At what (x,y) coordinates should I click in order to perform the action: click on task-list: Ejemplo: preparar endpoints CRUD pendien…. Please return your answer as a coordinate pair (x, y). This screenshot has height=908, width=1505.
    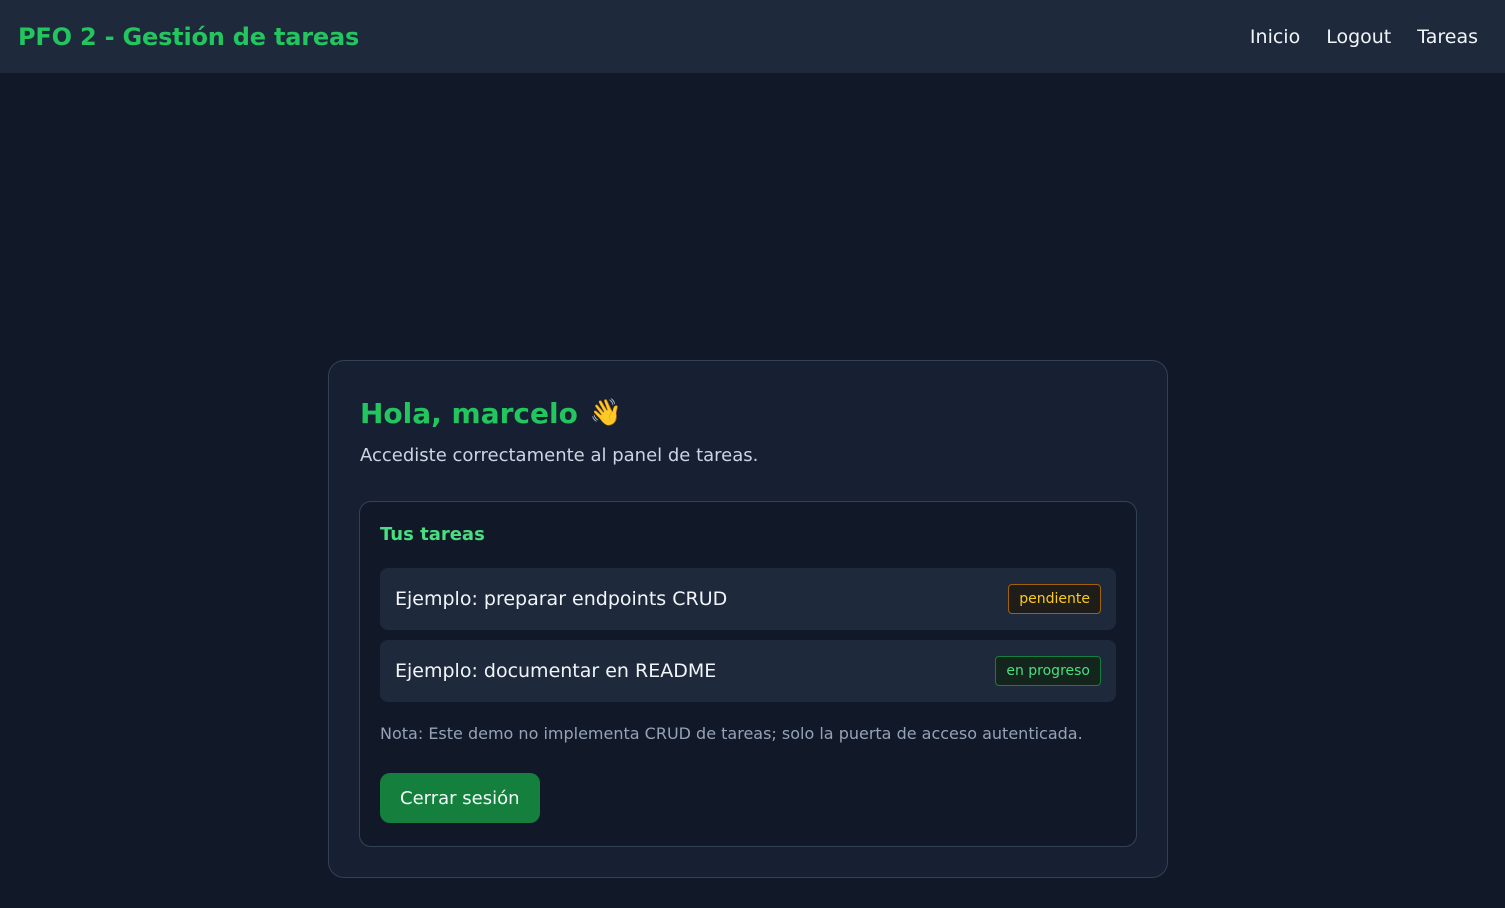
    Looking at the image, I should click on (748, 635).